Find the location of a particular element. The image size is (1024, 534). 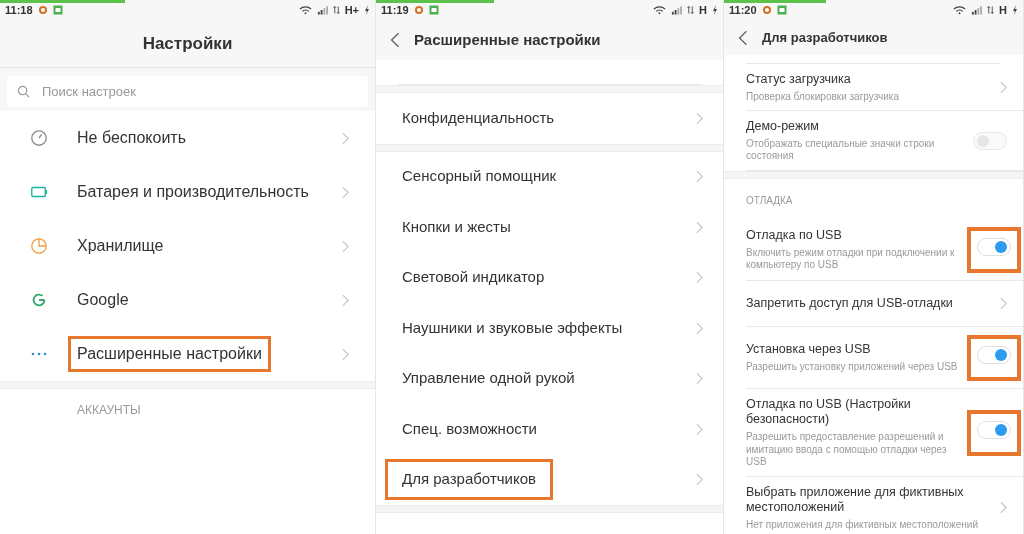

settings-row: Статус загрузчика Проверка блокировки загрузчика is located at coordinates (873, 88).